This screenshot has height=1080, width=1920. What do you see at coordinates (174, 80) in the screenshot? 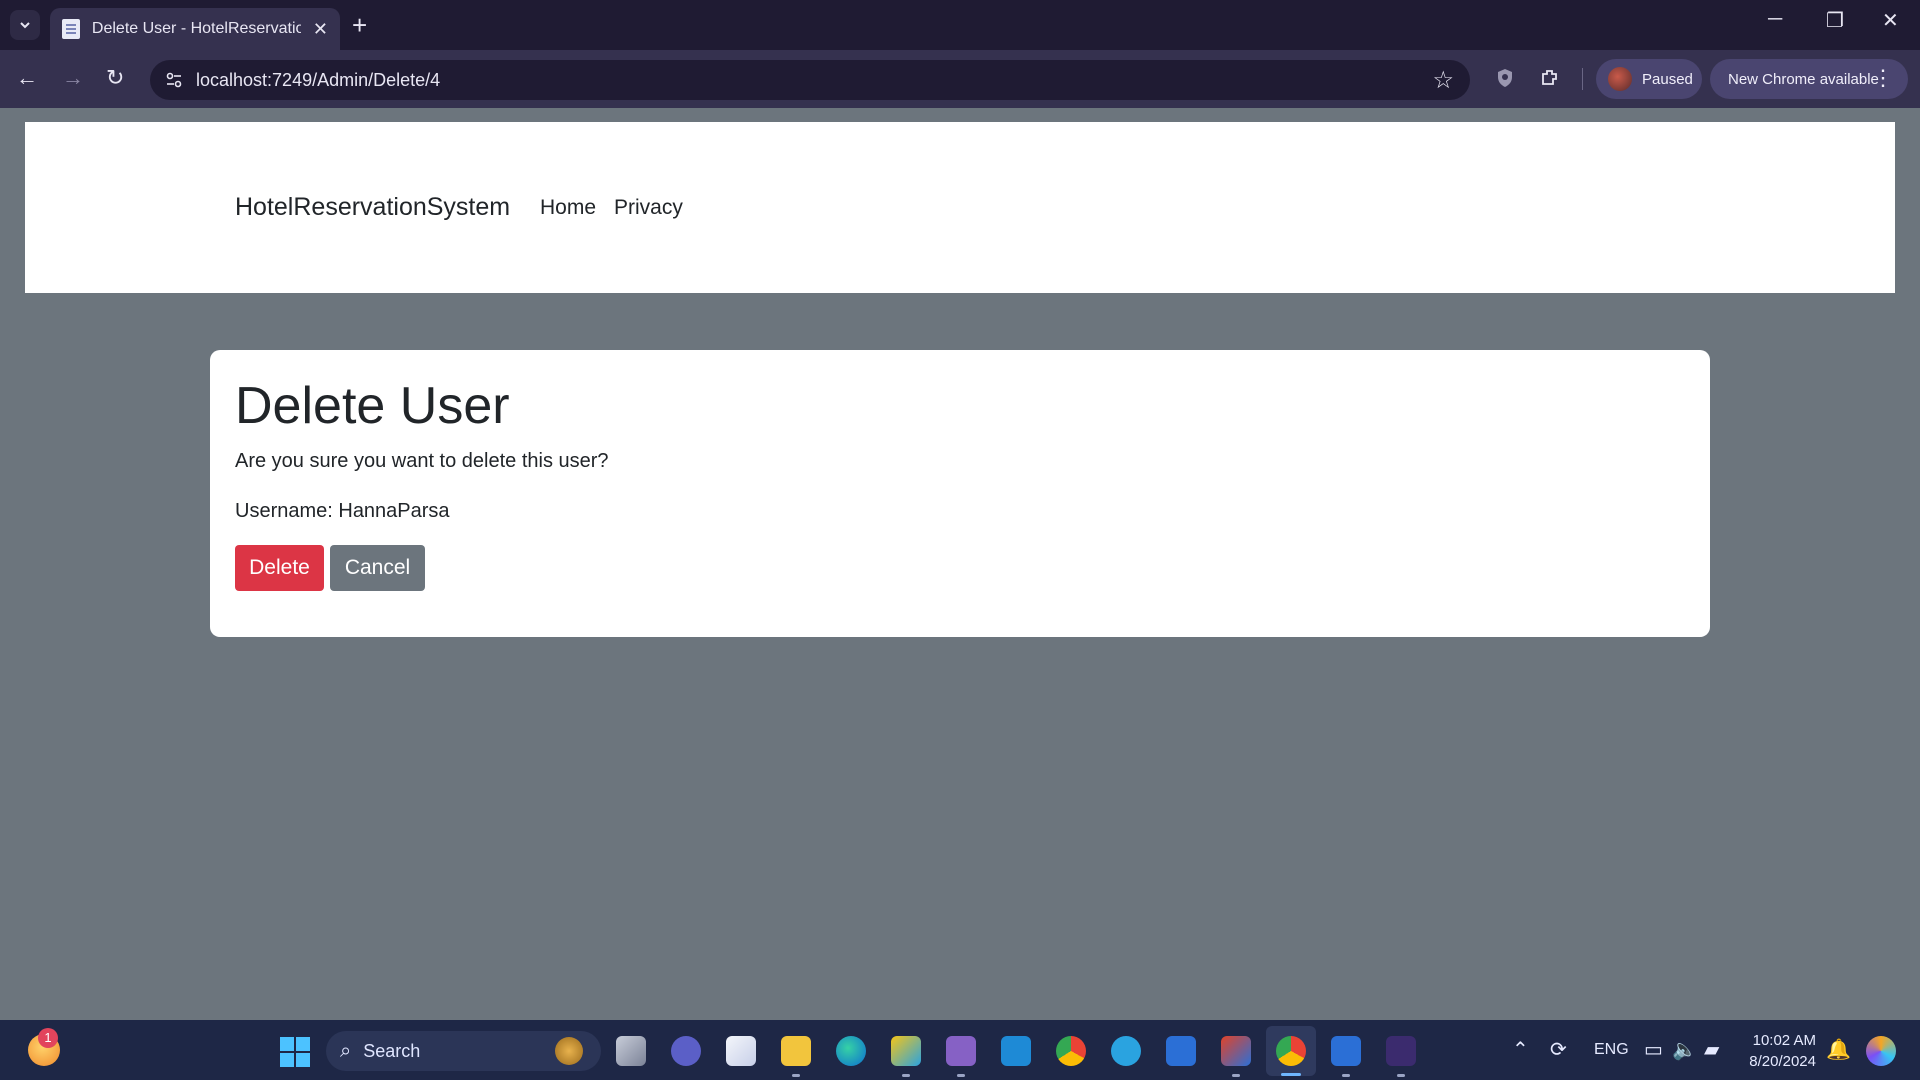
I see `site-info-icon` at bounding box center [174, 80].